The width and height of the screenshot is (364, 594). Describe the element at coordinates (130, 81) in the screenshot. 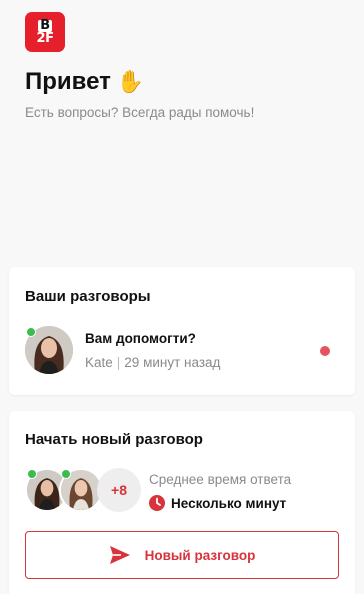

I see `waving-hand-icon: ✋` at that location.